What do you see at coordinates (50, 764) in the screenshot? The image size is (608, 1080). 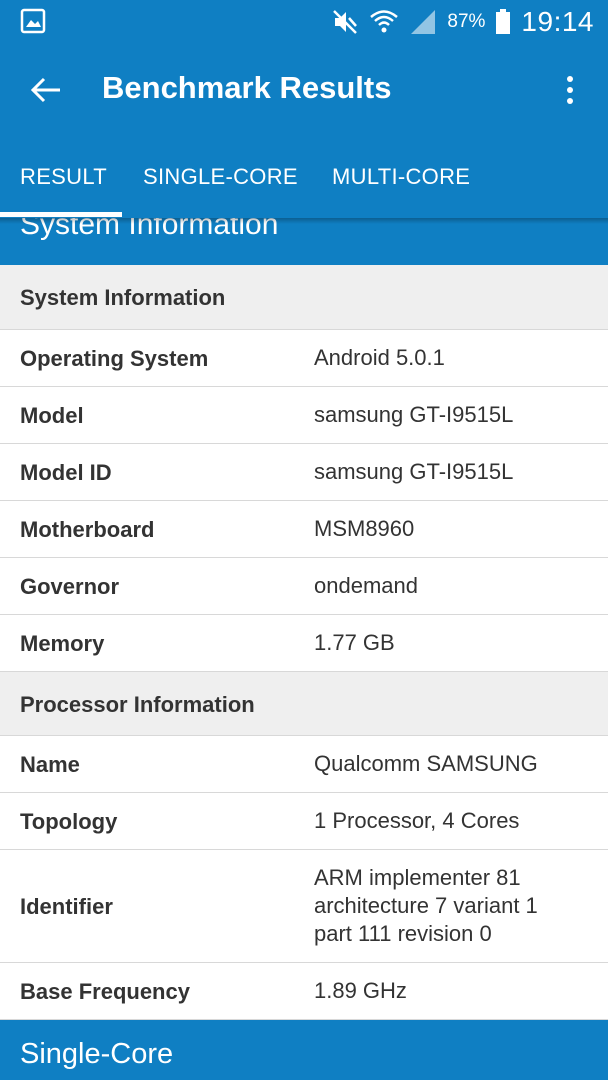 I see `row-key: Name` at bounding box center [50, 764].